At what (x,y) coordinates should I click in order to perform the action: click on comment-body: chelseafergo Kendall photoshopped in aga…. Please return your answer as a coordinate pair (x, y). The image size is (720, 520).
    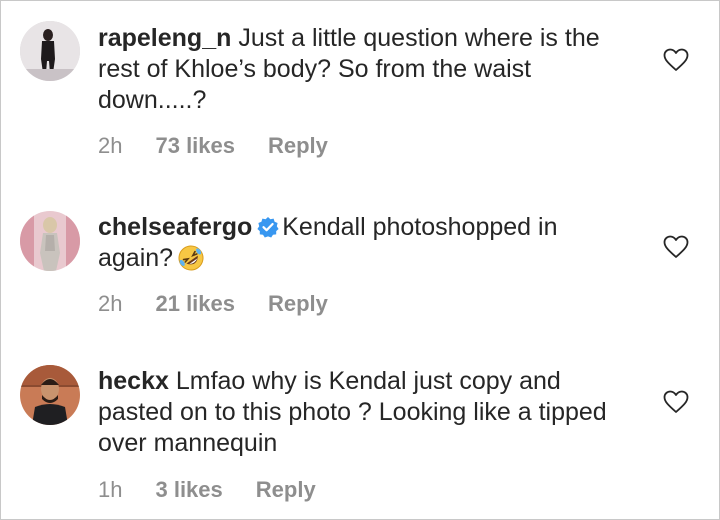
    Looking at the image, I should click on (363, 243).